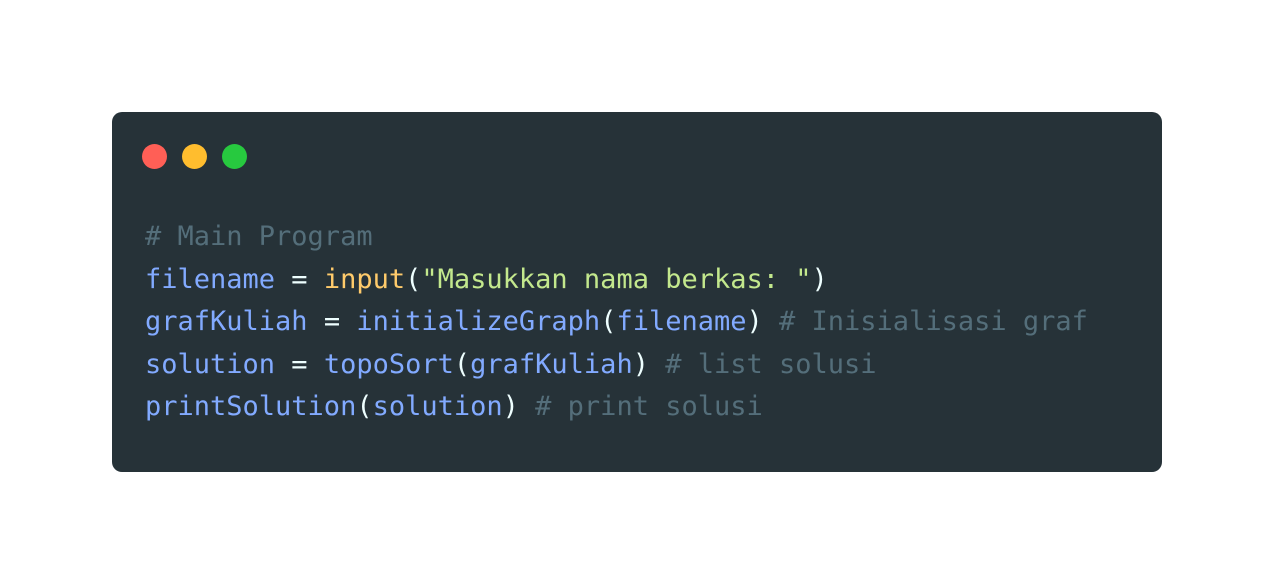  I want to click on minimize-dot-icon, so click(194, 156).